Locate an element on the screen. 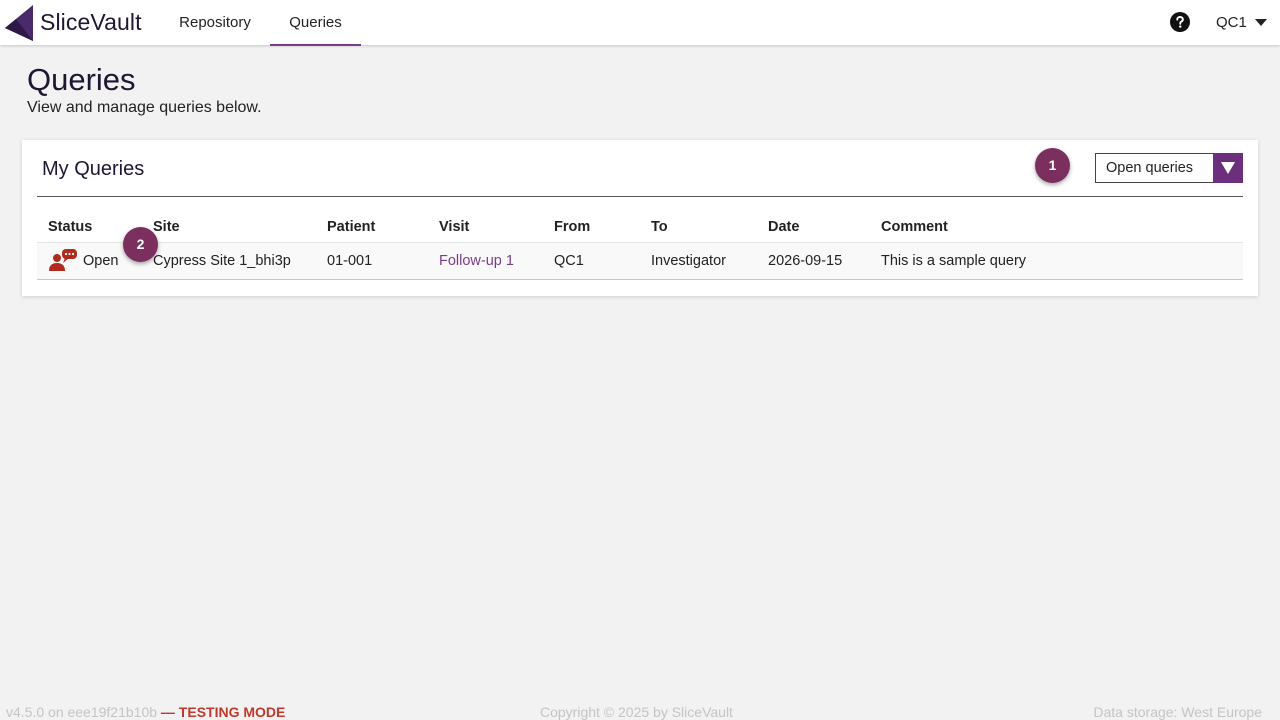 This screenshot has width=1280, height=720. page-subtitle: View and manage queries below. is located at coordinates (144, 107).